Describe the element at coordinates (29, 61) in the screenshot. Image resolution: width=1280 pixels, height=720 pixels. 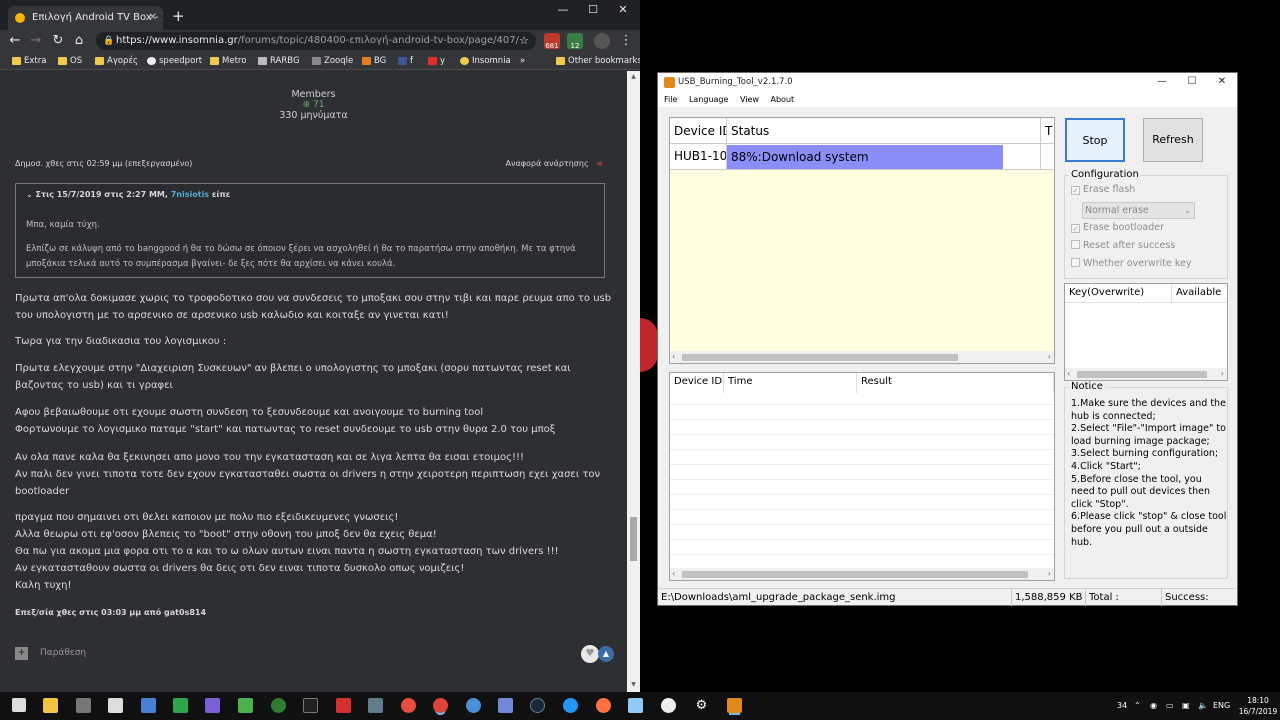
I see `bookmark-item: Extra` at that location.